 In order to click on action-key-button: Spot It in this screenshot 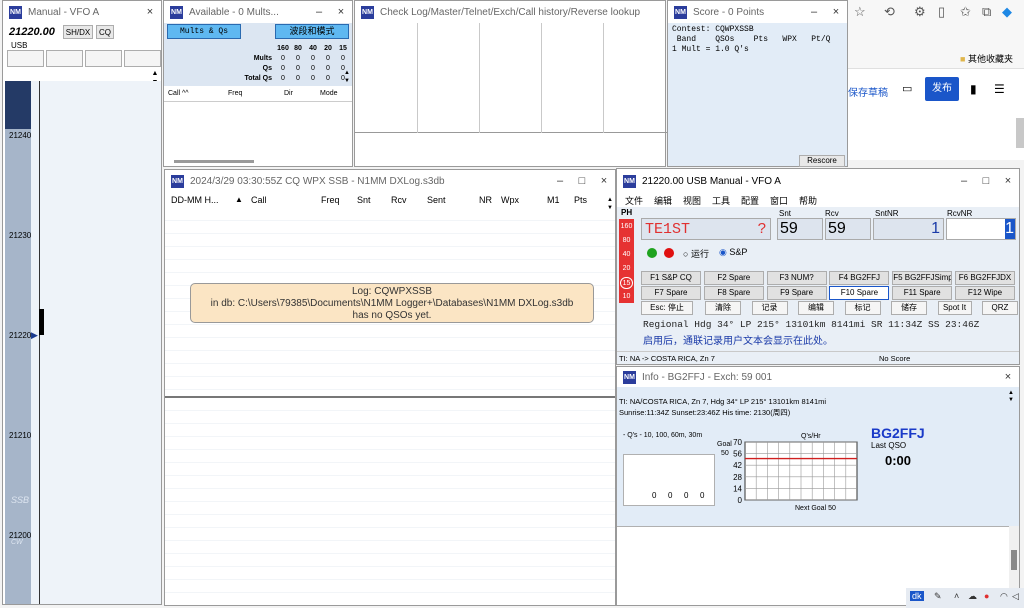, I will do `click(954, 308)`.